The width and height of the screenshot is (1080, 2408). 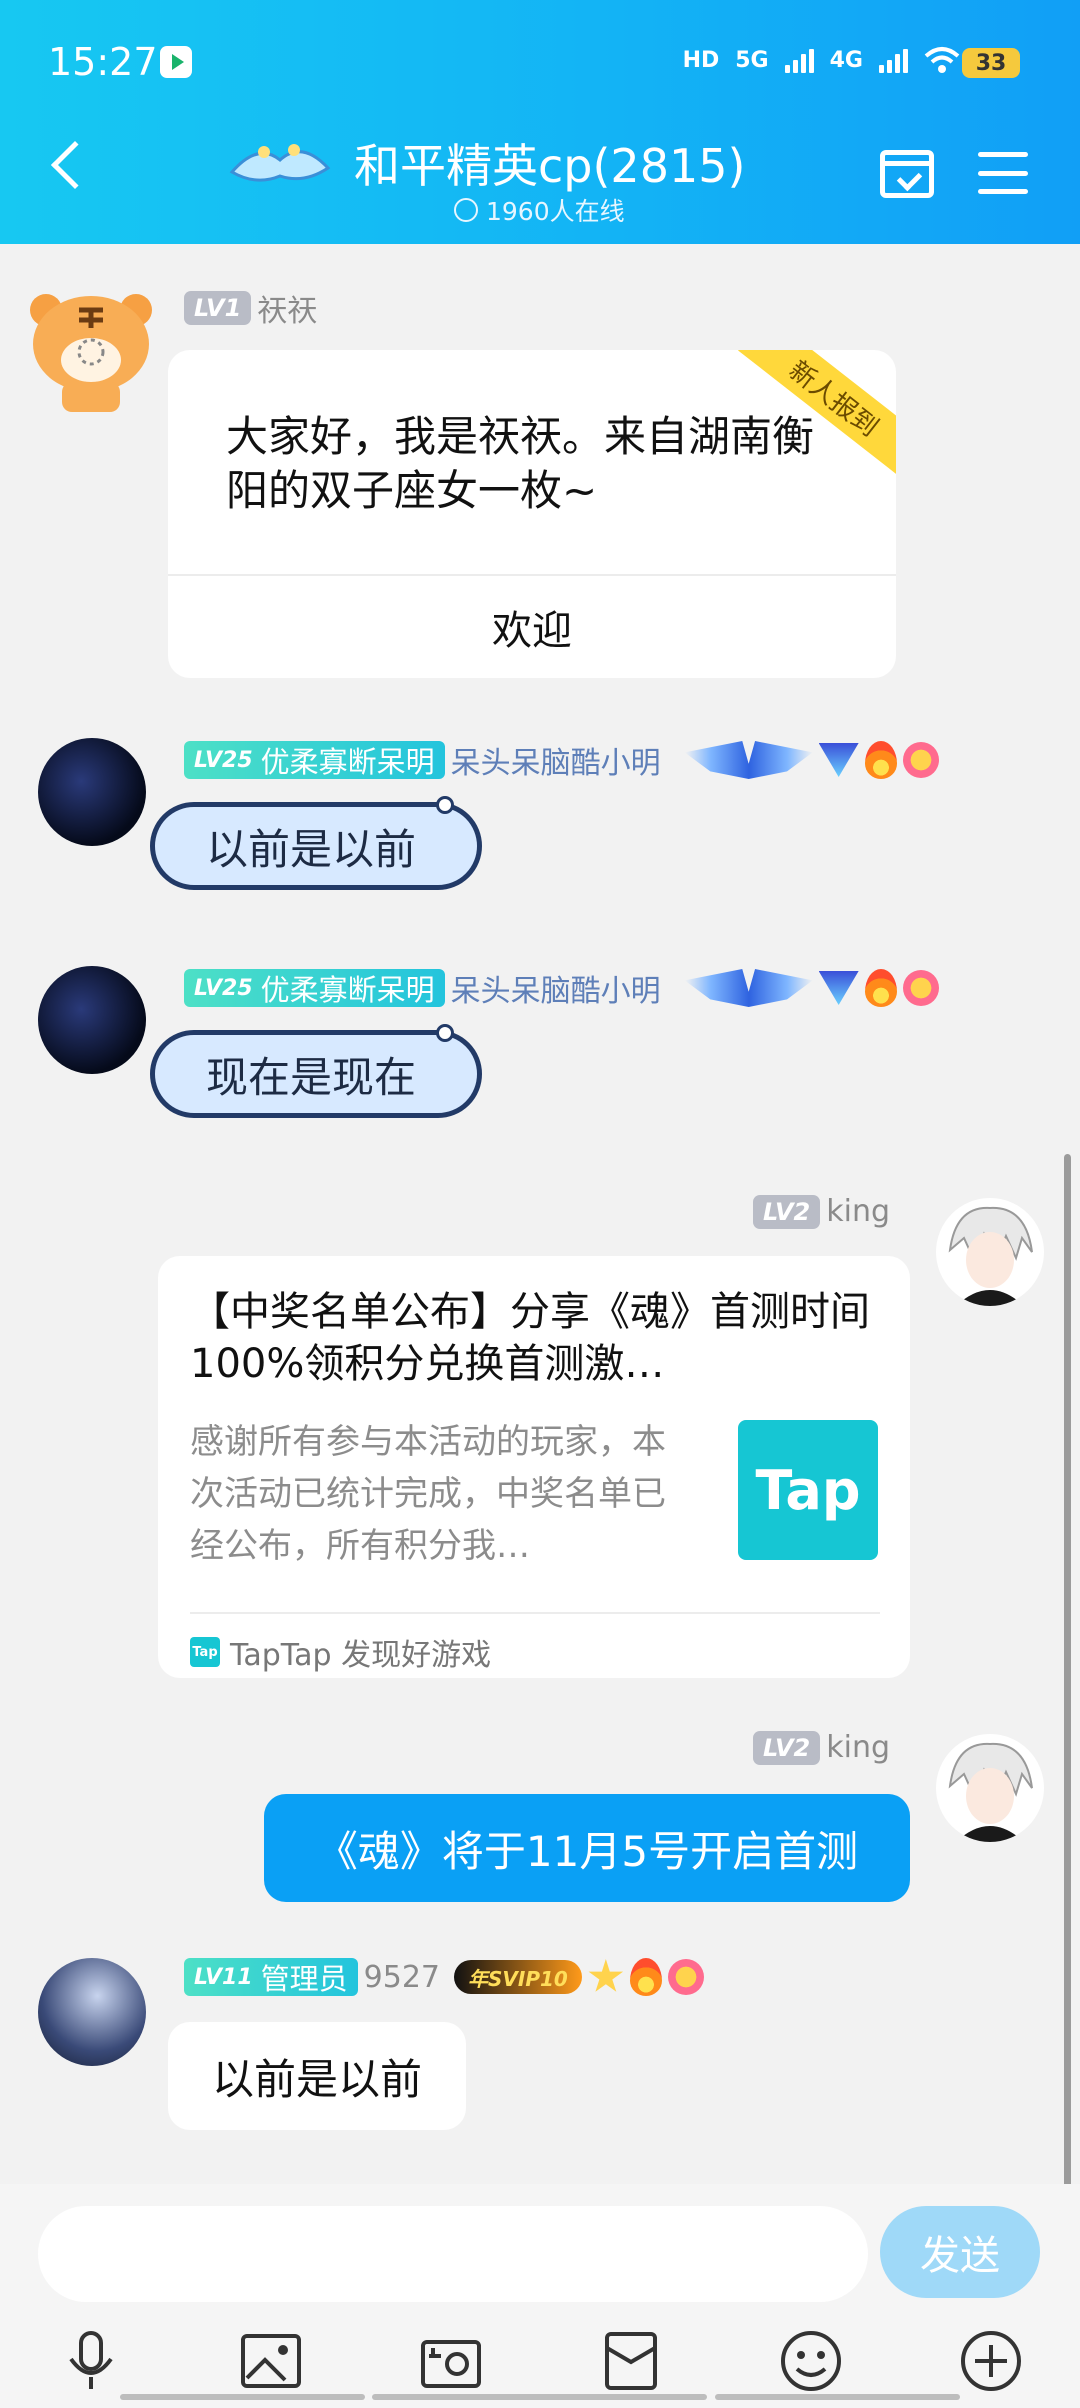 What do you see at coordinates (176, 62) in the screenshot?
I see `app-notification-icon` at bounding box center [176, 62].